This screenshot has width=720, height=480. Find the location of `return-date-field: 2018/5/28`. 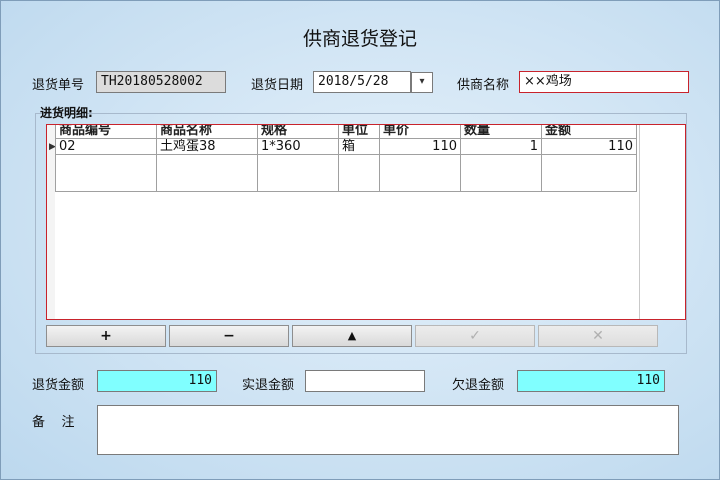

return-date-field: 2018/5/28 is located at coordinates (362, 82).